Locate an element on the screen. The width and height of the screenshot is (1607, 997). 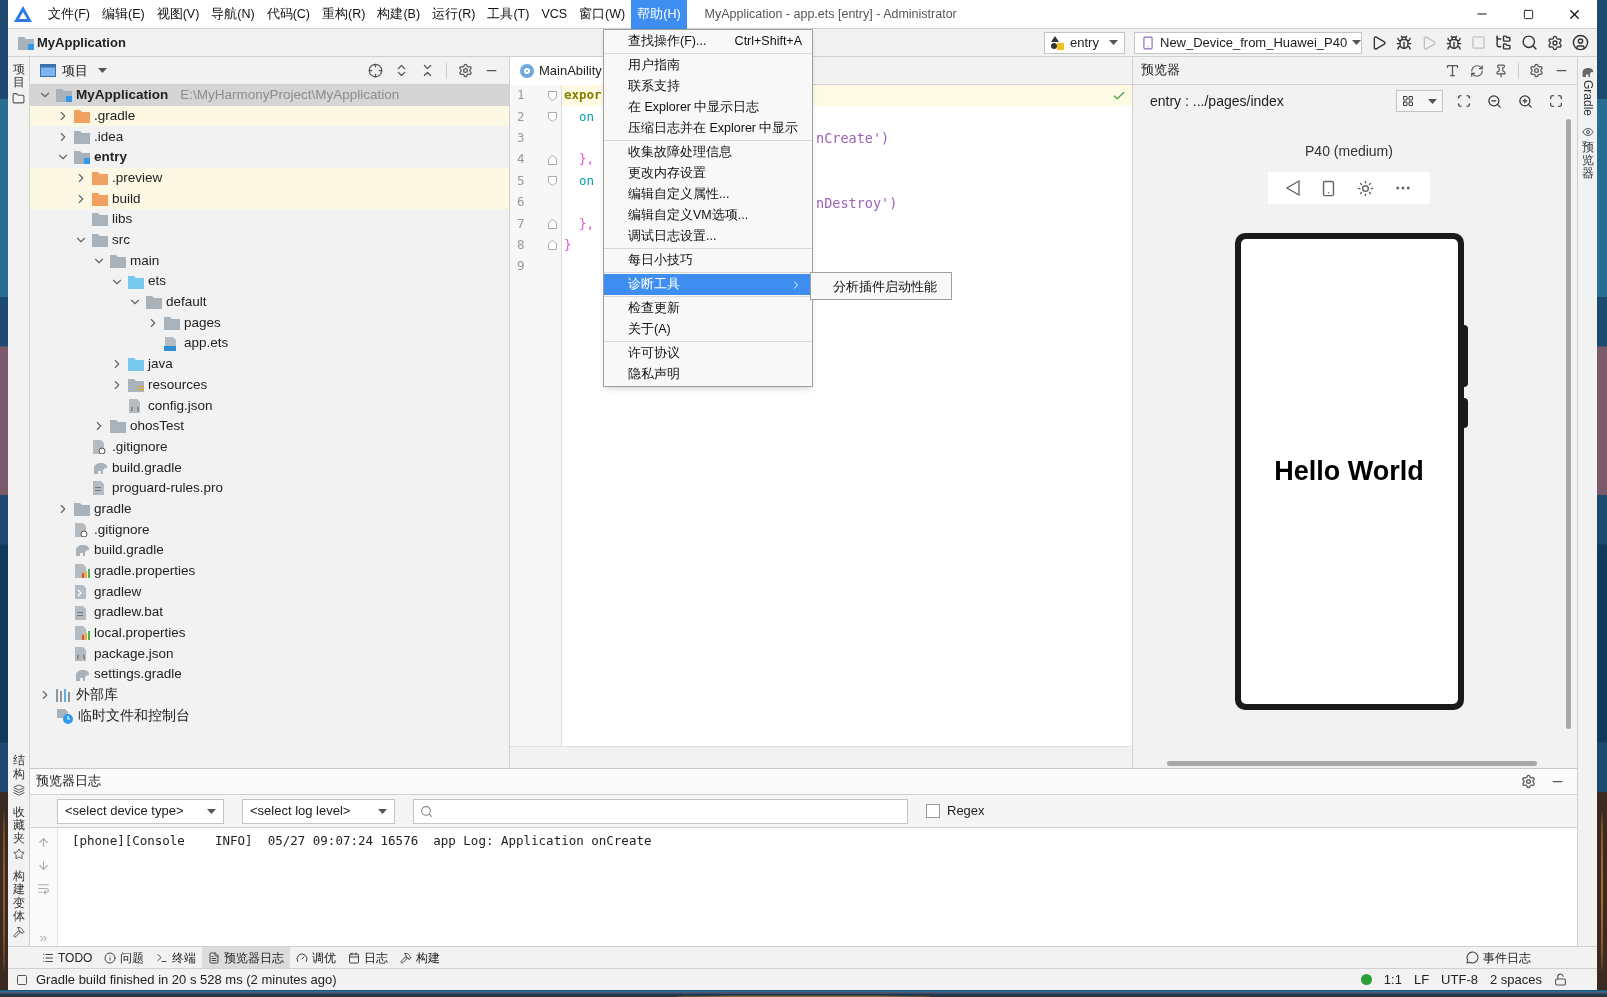
tree-item: ohosTest is located at coordinates (269, 426).